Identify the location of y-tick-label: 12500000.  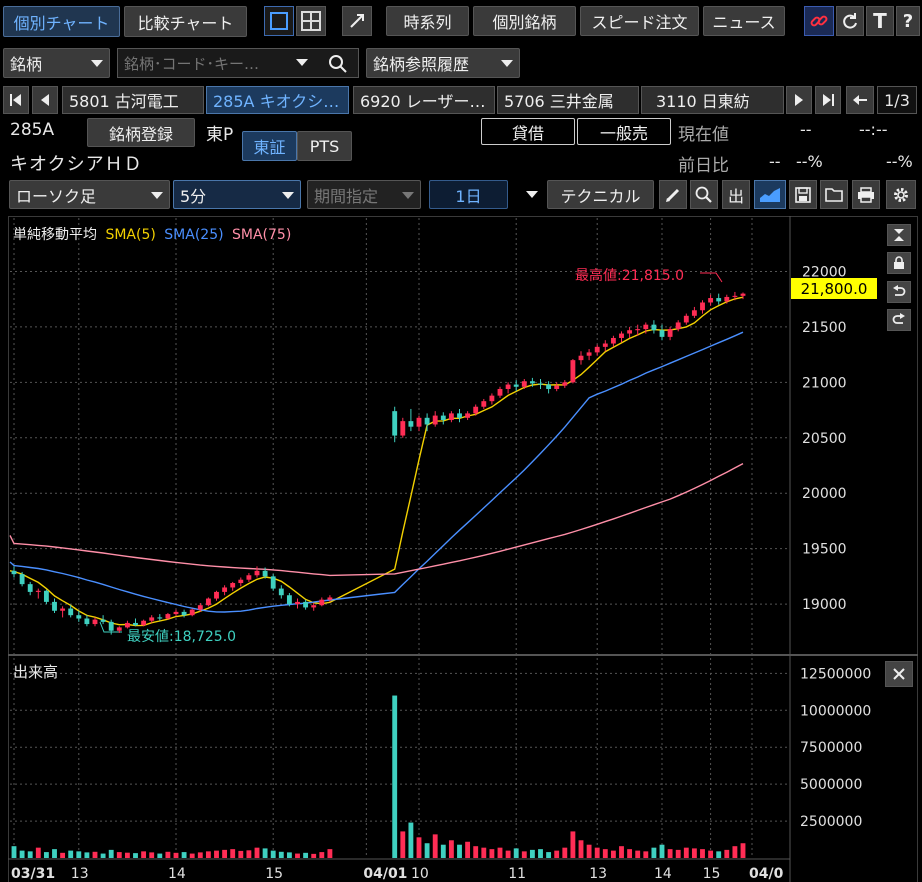
(835, 674).